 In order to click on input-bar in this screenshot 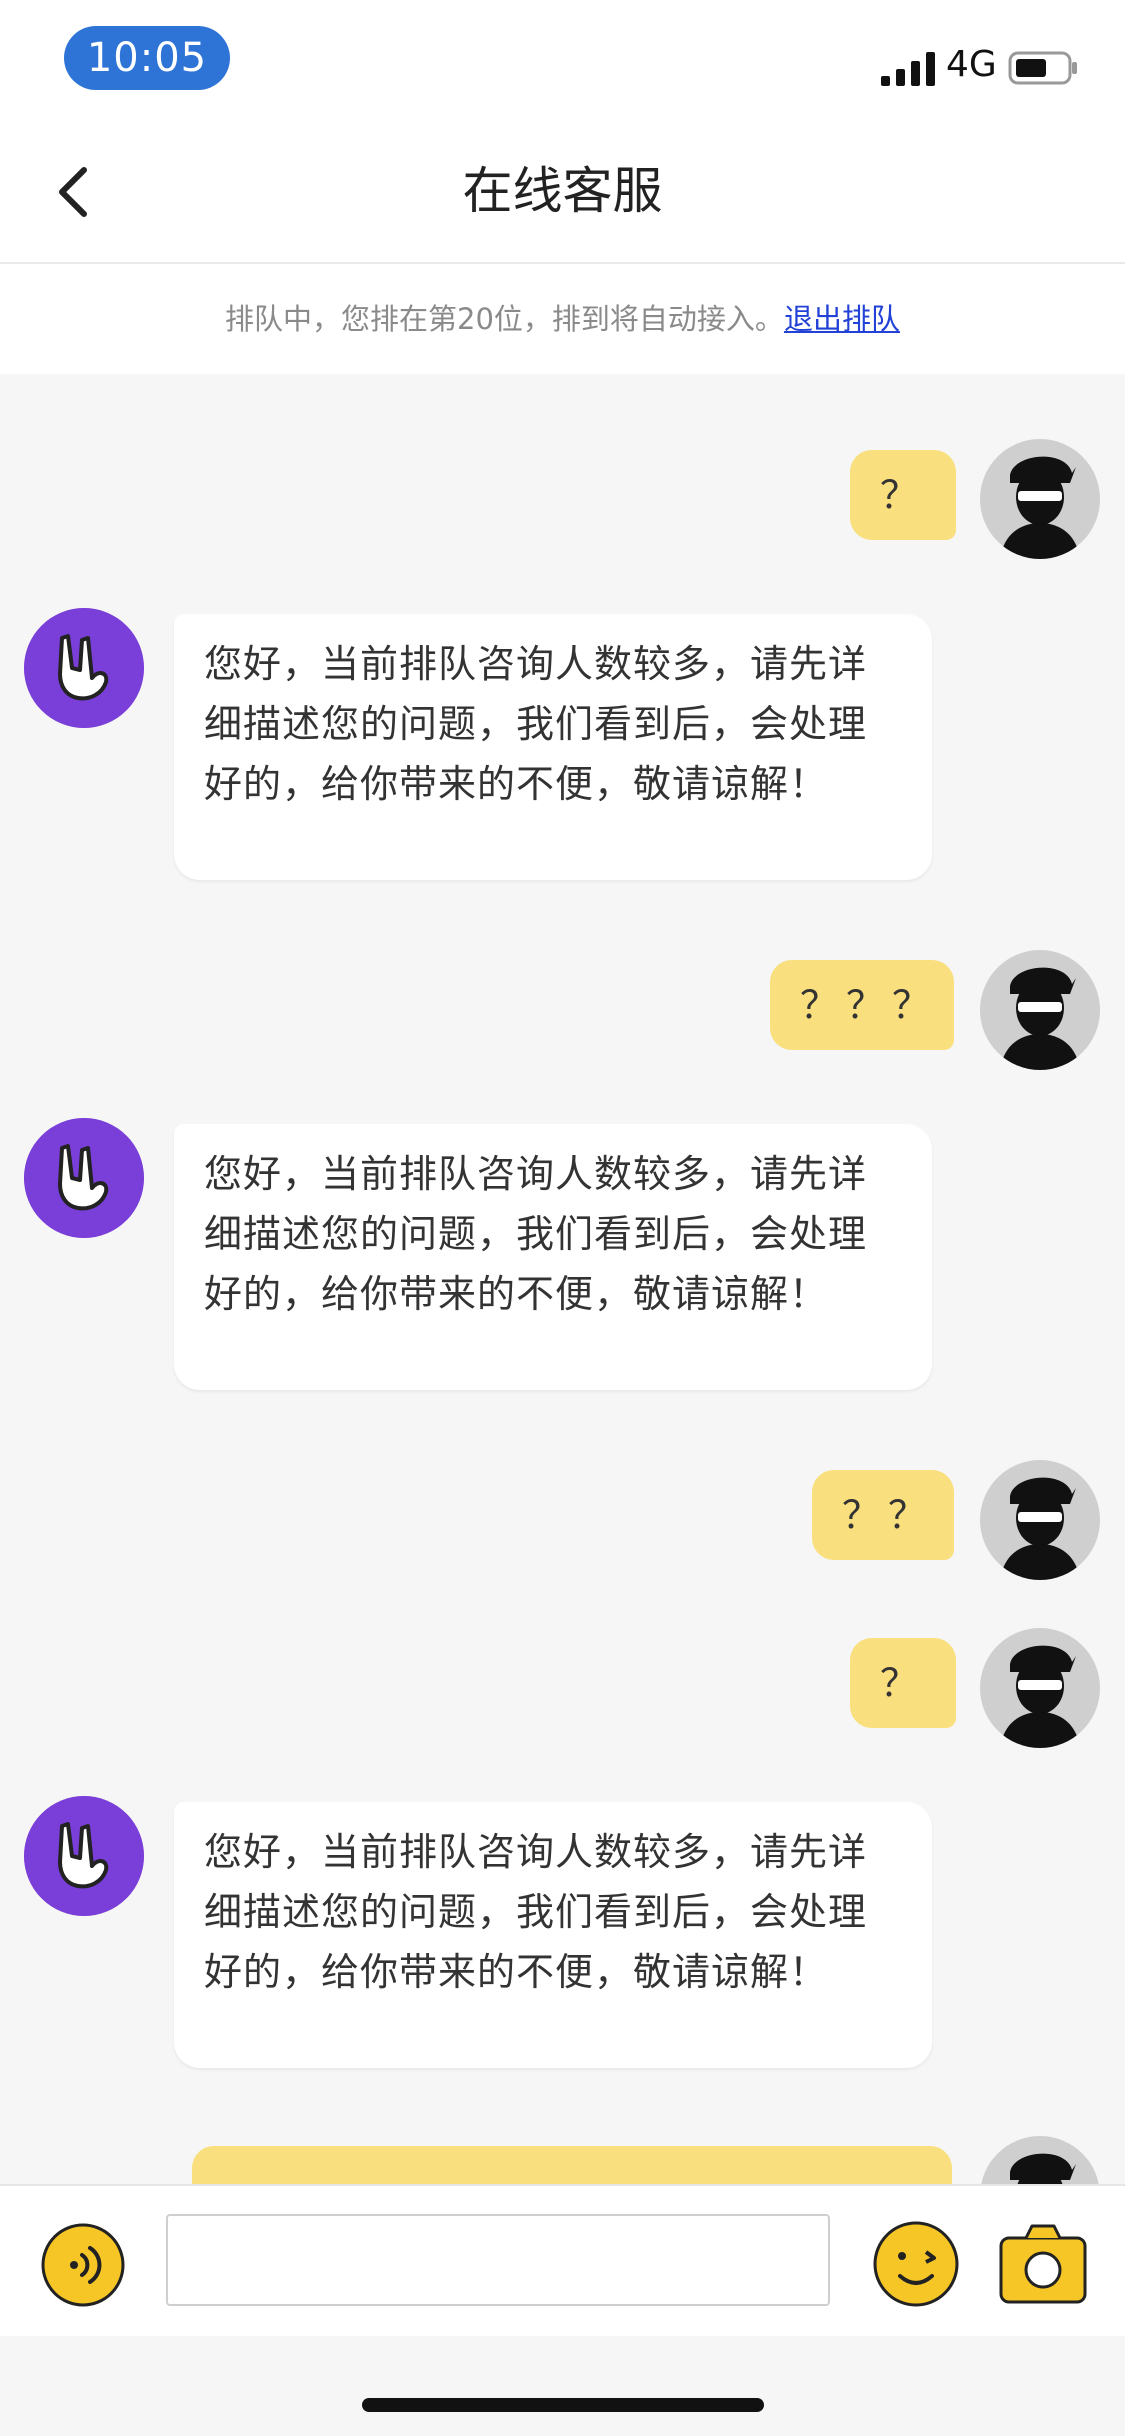, I will do `click(562, 2260)`.